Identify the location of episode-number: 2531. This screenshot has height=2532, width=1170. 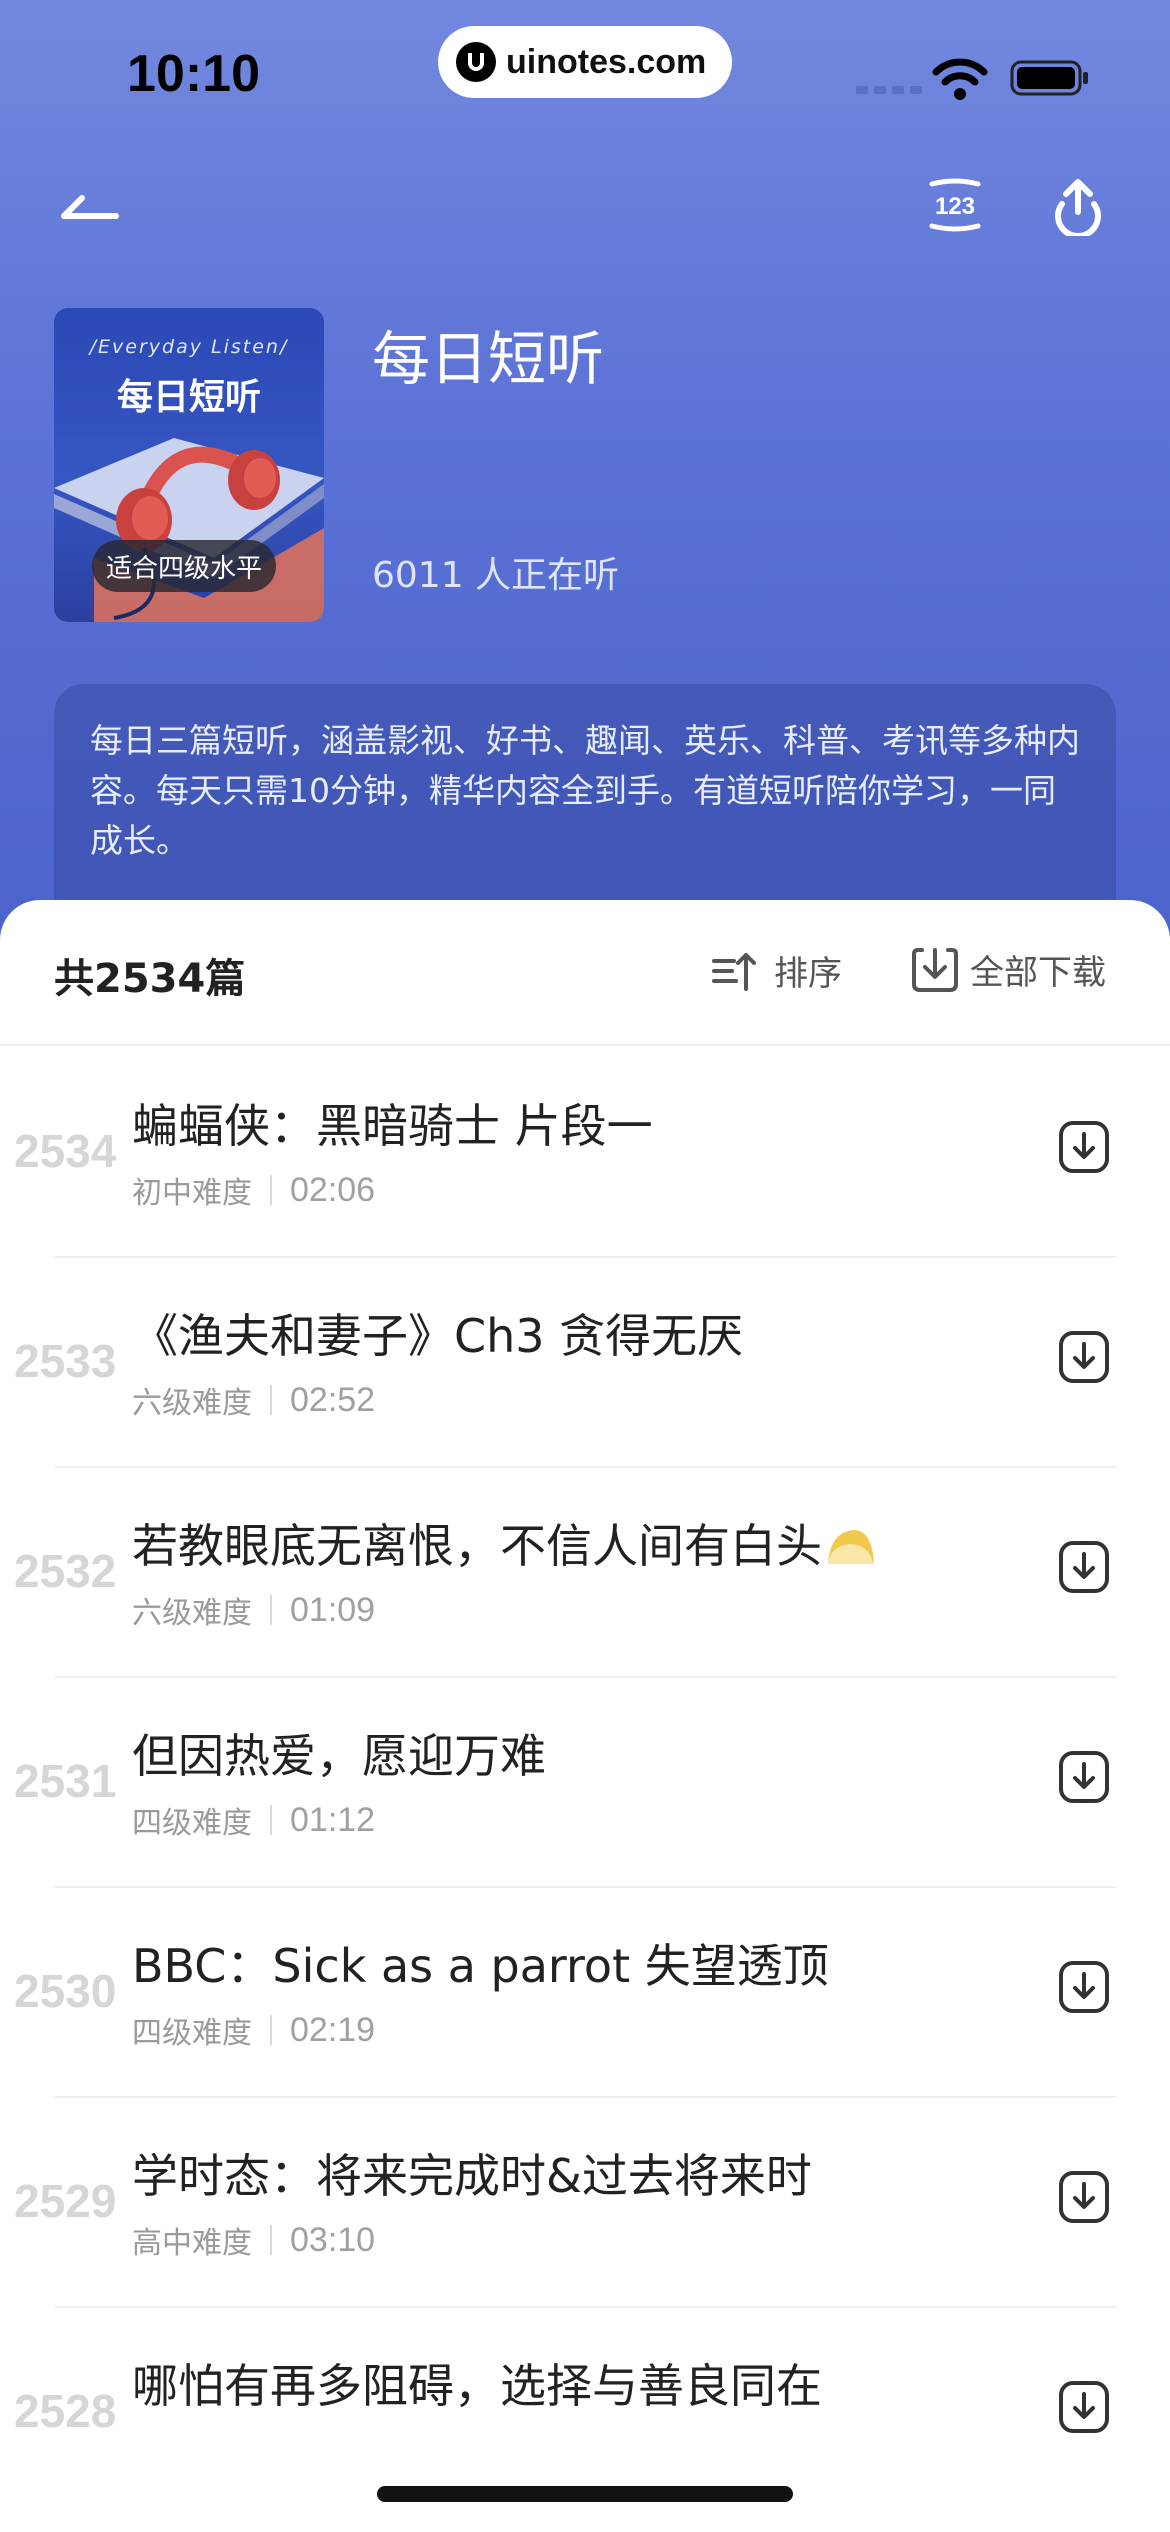
(65, 1781).